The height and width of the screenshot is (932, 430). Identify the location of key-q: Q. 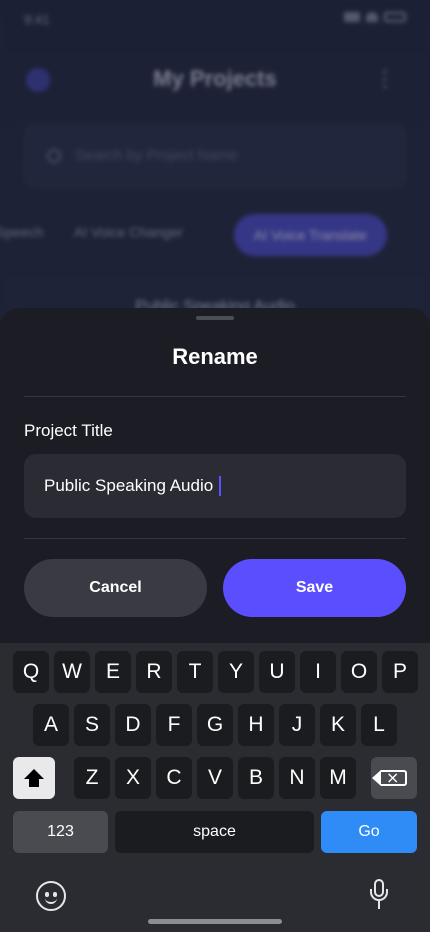
(31, 672).